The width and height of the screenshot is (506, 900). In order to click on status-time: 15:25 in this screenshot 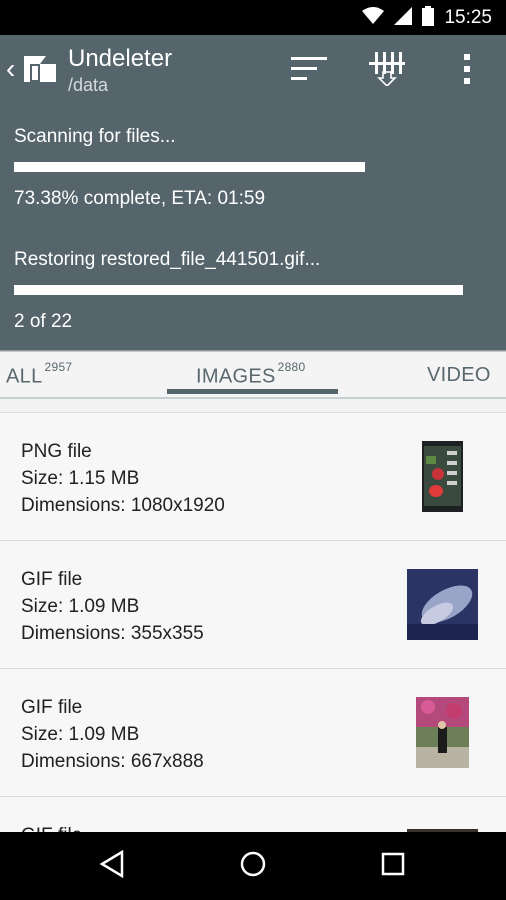, I will do `click(468, 17)`.